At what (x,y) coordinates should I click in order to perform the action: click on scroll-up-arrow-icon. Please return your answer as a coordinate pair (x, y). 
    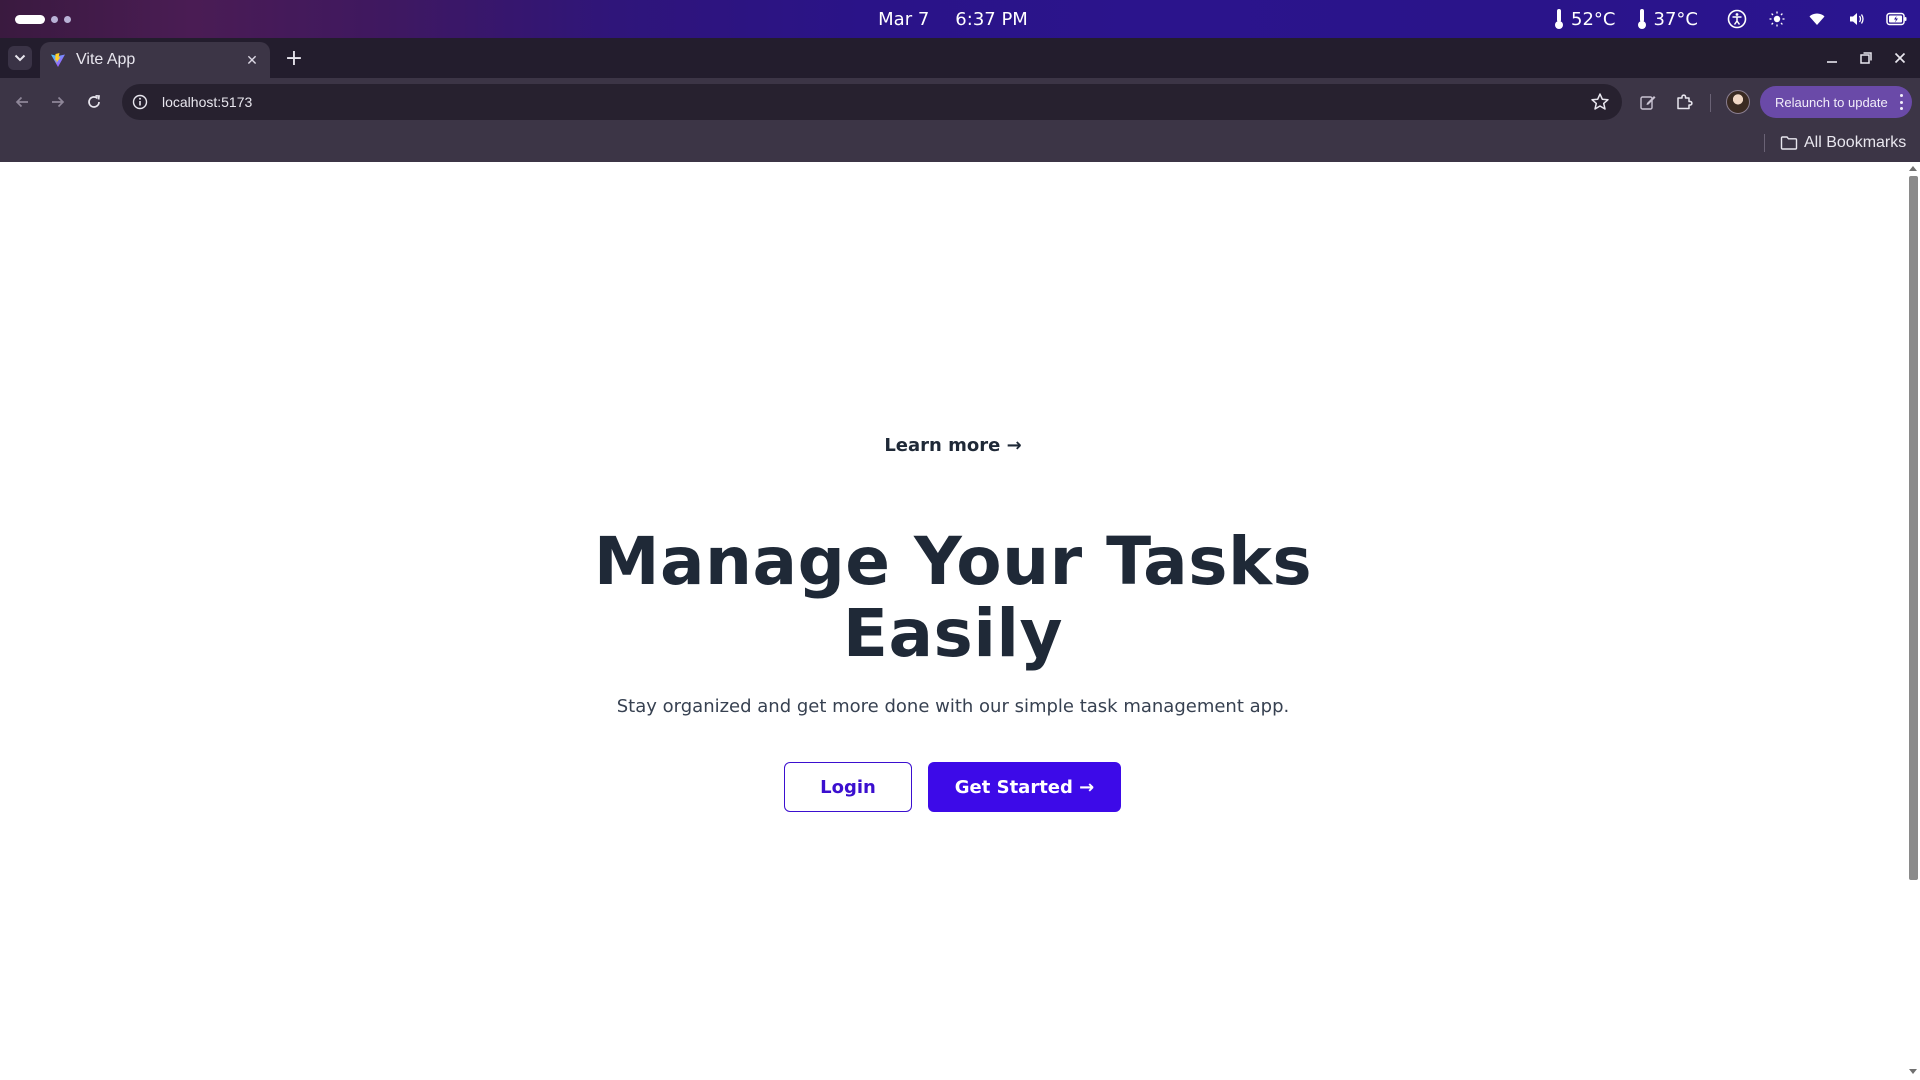
    Looking at the image, I should click on (1913, 168).